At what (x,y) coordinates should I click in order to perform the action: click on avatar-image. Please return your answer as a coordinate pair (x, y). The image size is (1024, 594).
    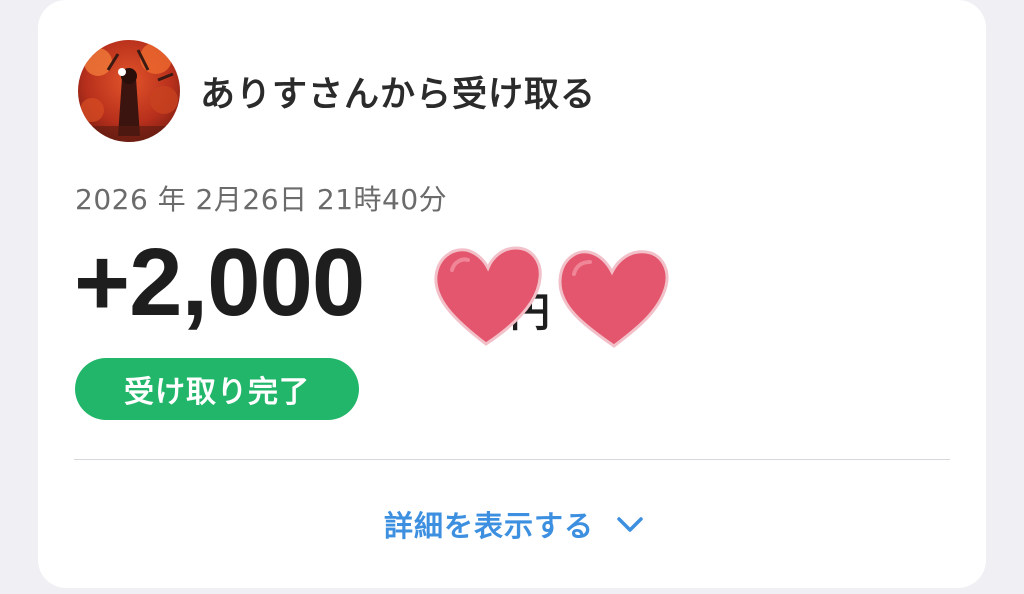
    Looking at the image, I should click on (129, 91).